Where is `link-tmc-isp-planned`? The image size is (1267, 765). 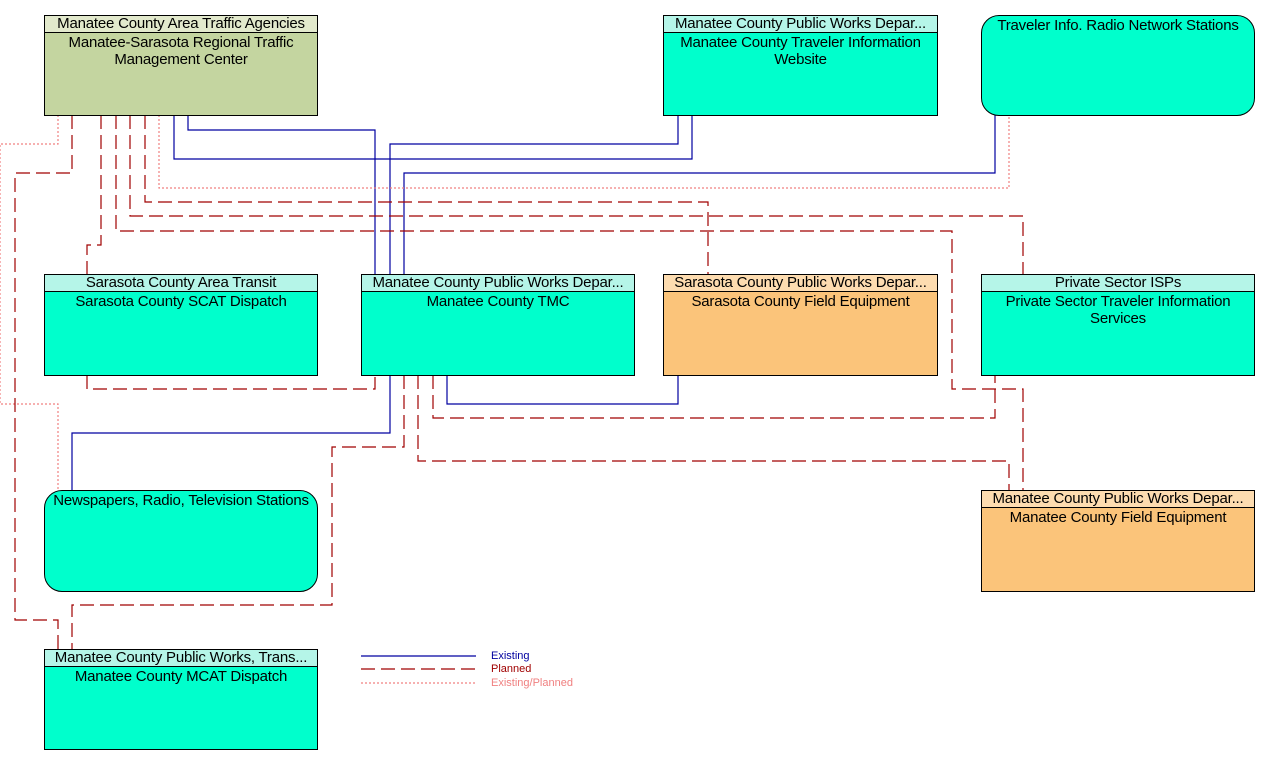 link-tmc-isp-planned is located at coordinates (714, 397).